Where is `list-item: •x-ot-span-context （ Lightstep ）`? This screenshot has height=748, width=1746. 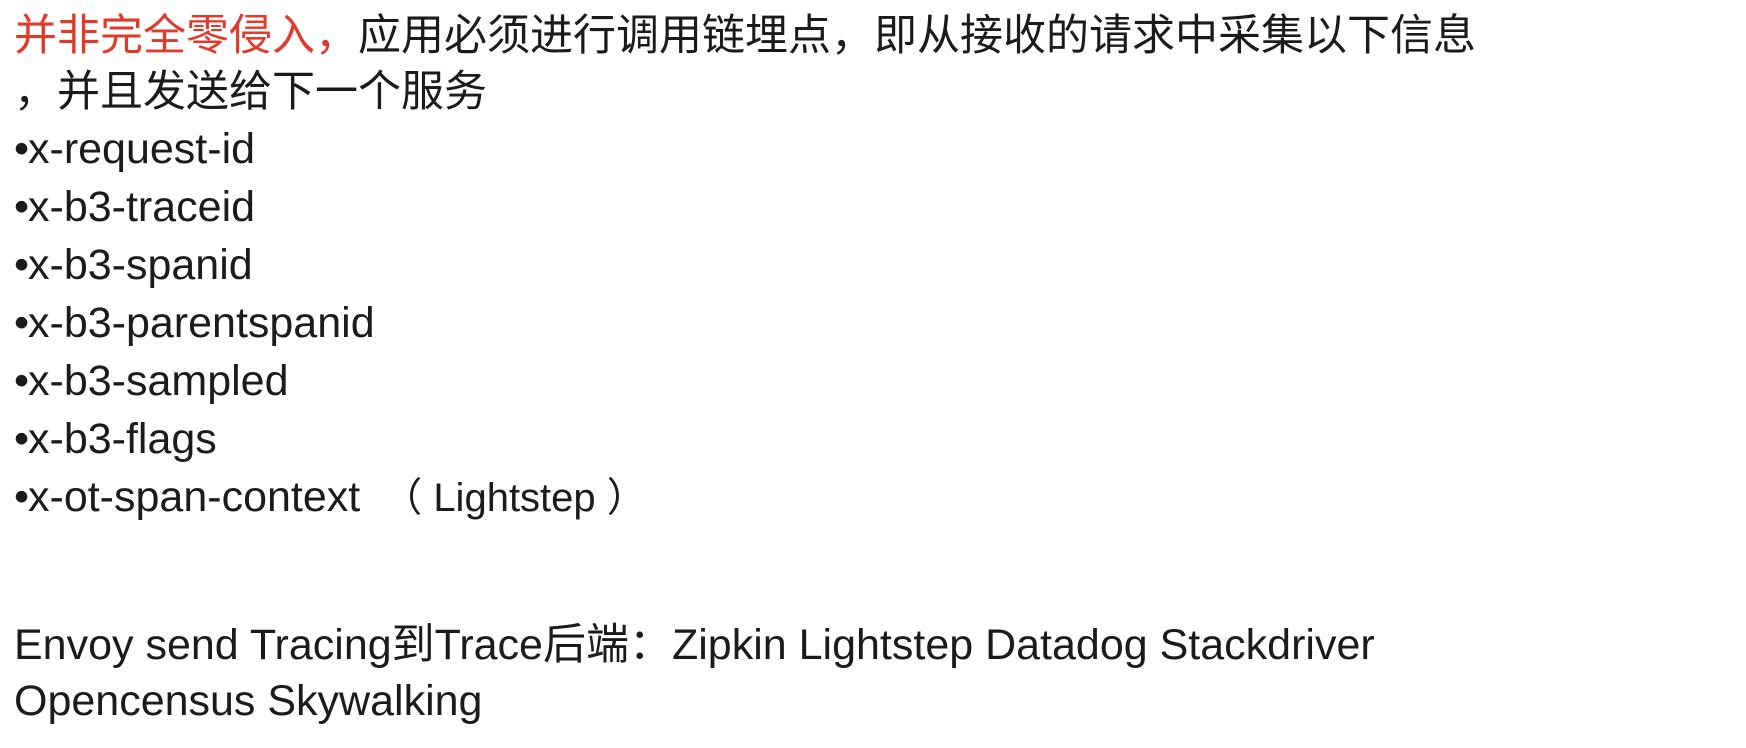 list-item: •x-ot-span-context （ Lightstep ） is located at coordinates (874, 497).